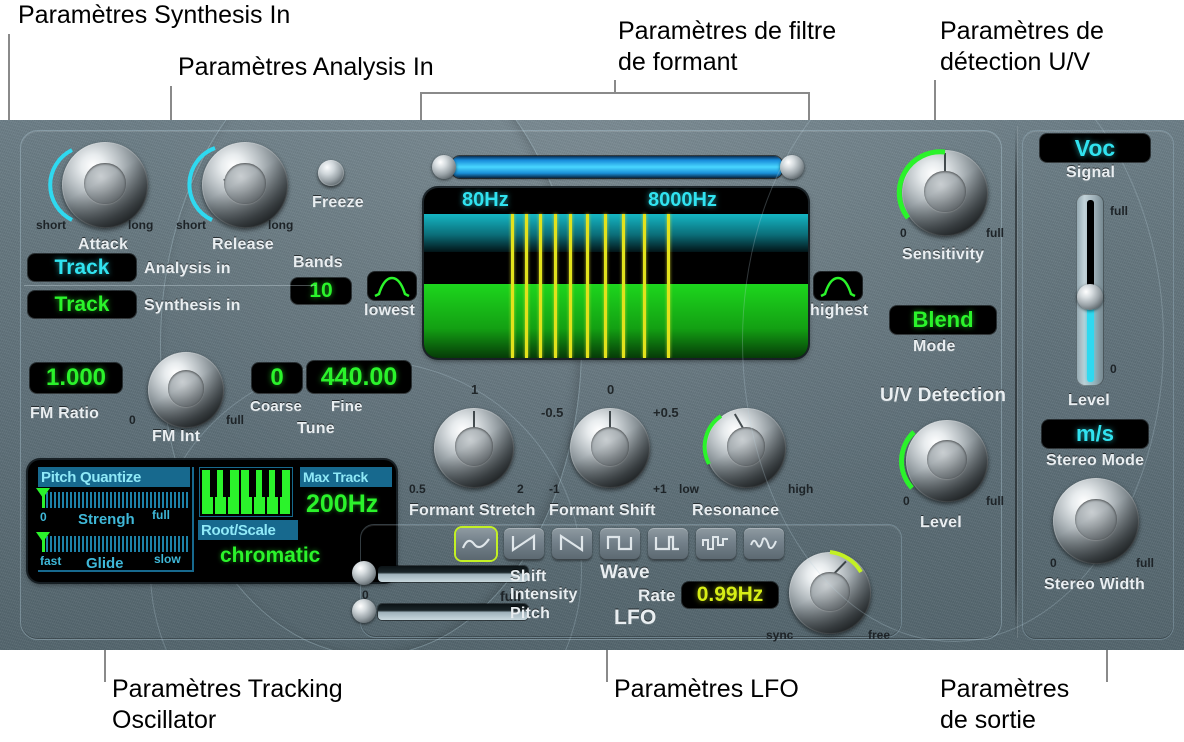  I want to click on random-smooth-icon, so click(763, 543).